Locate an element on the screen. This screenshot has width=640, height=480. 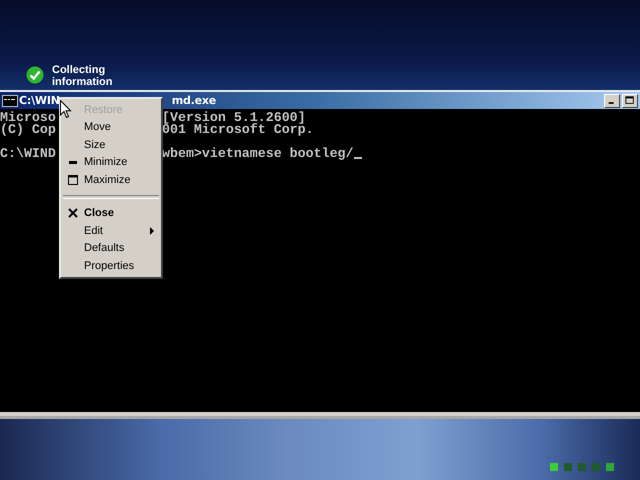
window-title: C:\WIN is located at coordinates (39, 100).